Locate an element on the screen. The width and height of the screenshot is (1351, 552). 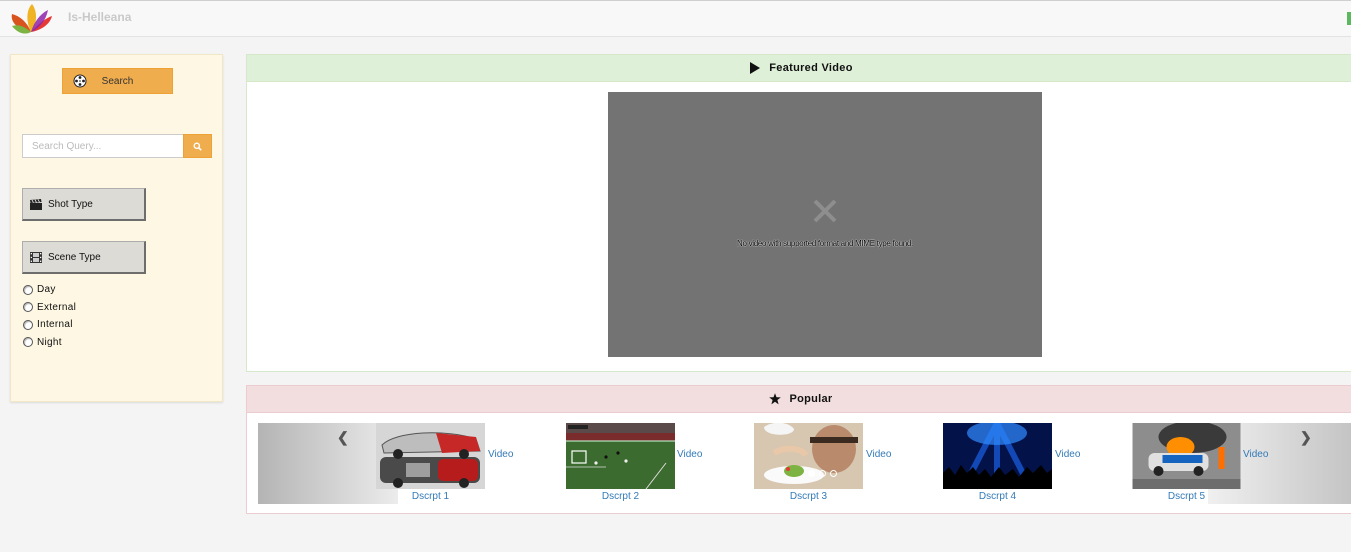
shot-type-button: Shot Type is located at coordinates (84, 204).